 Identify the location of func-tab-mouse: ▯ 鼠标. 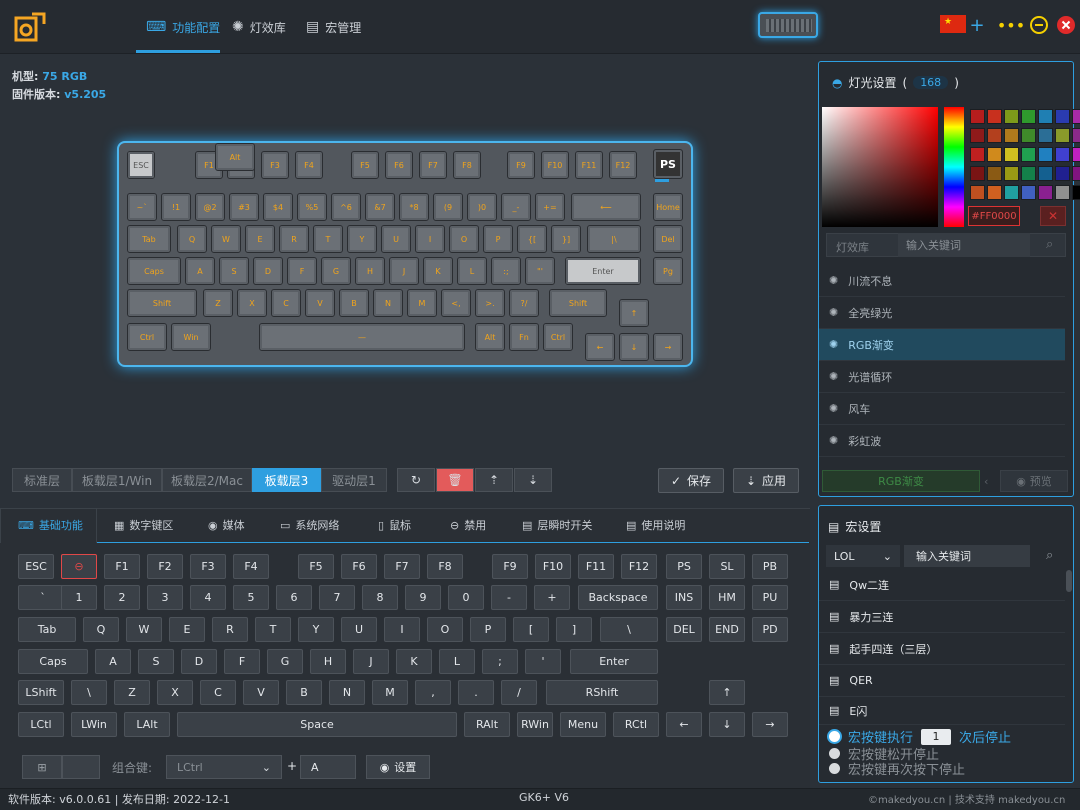
(394, 525).